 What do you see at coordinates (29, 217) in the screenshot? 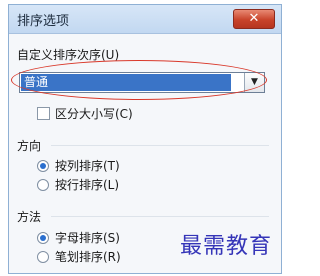
I see `method-heading: 方法` at bounding box center [29, 217].